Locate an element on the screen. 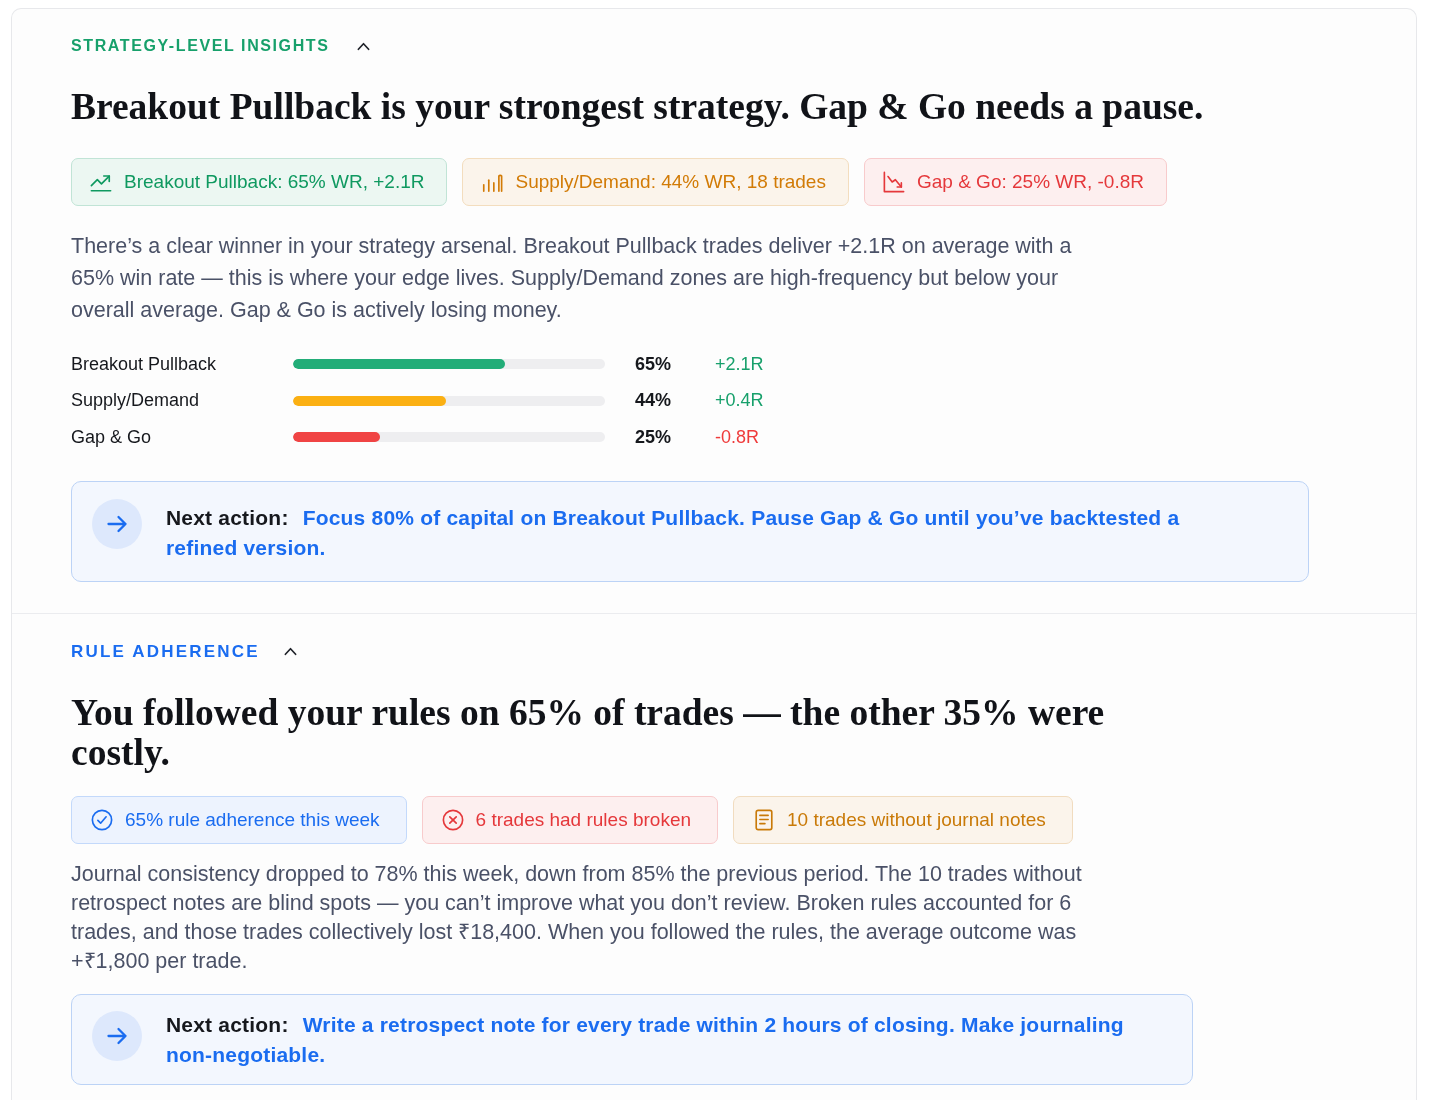  r-multiple: +2.1R is located at coordinates (740, 364).